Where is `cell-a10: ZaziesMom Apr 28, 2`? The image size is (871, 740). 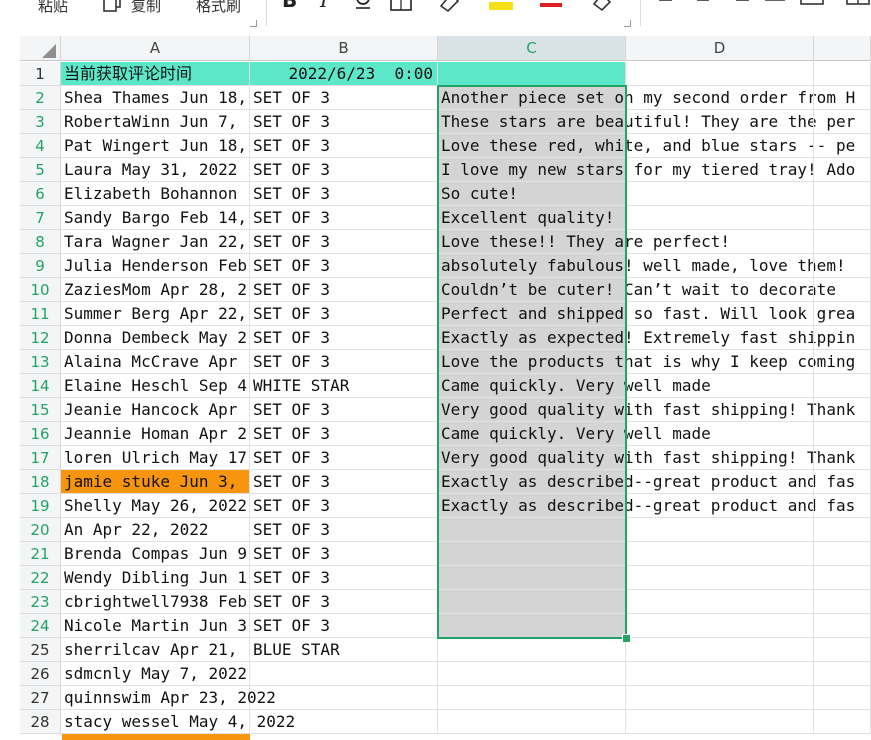 cell-a10: ZaziesMom Apr 28, 2 is located at coordinates (155, 290).